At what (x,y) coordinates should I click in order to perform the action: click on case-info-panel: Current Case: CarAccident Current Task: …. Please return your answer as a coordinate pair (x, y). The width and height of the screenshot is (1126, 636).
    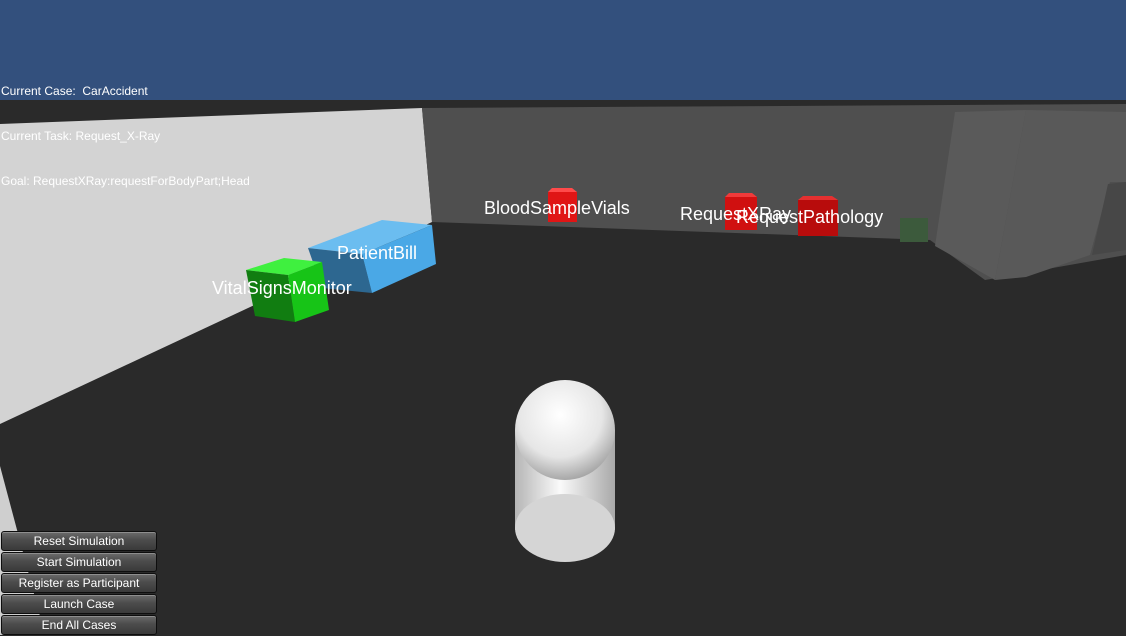
    Looking at the image, I should click on (125, 129).